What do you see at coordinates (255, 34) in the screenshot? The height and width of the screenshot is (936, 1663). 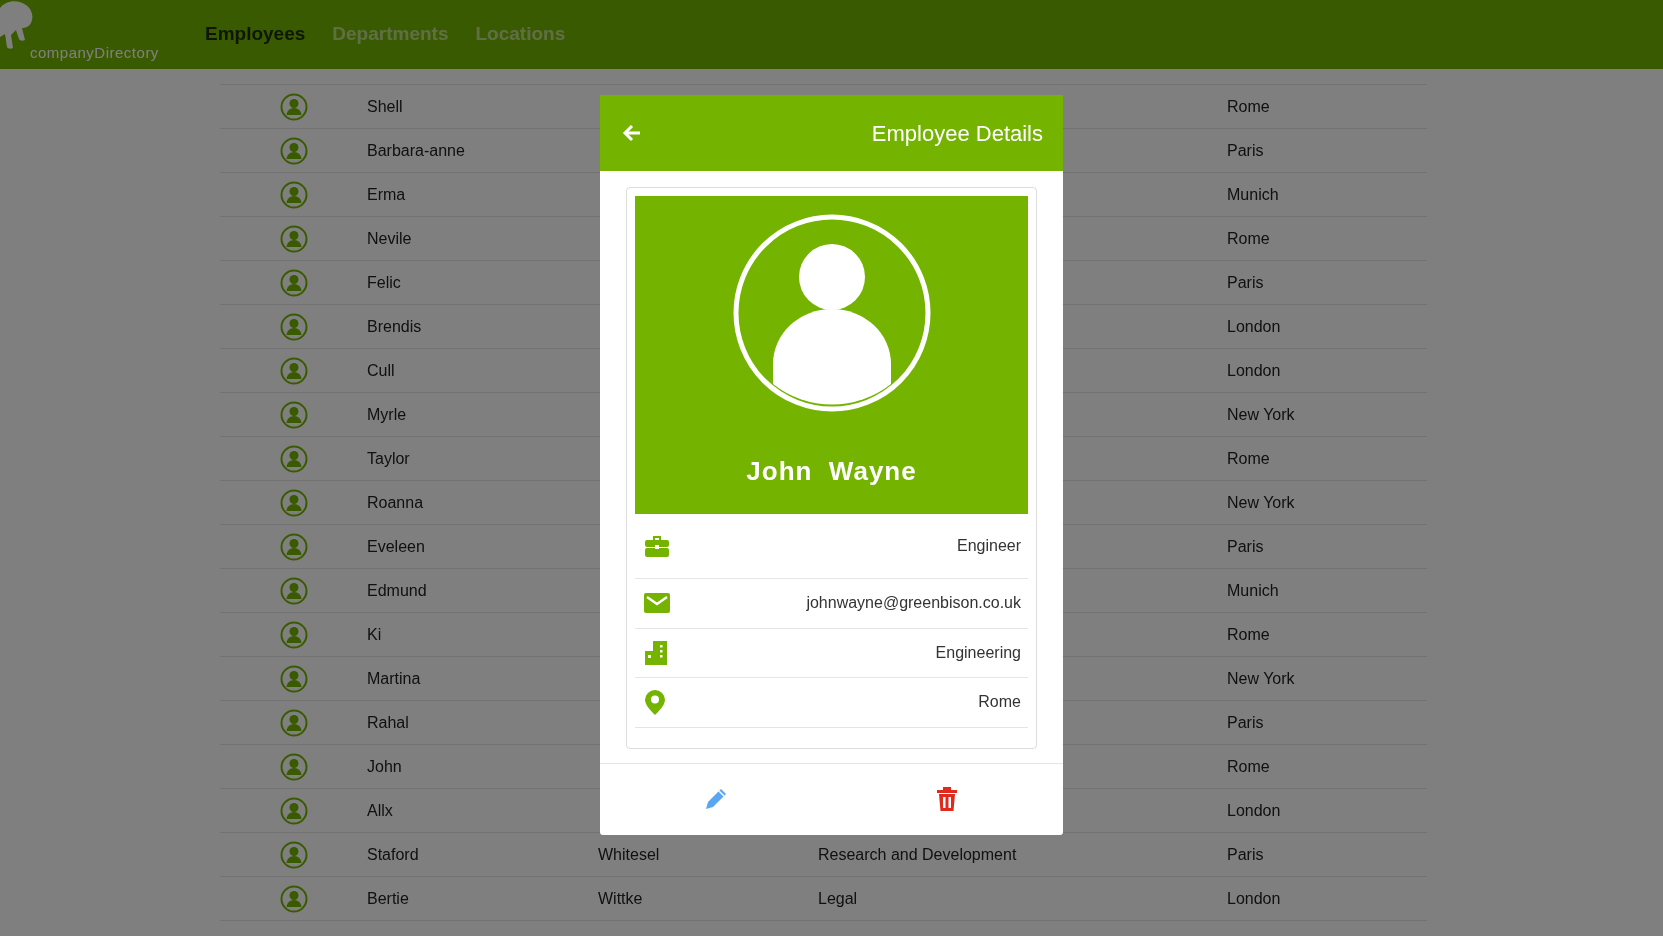 I see `nav-link: Employees` at bounding box center [255, 34].